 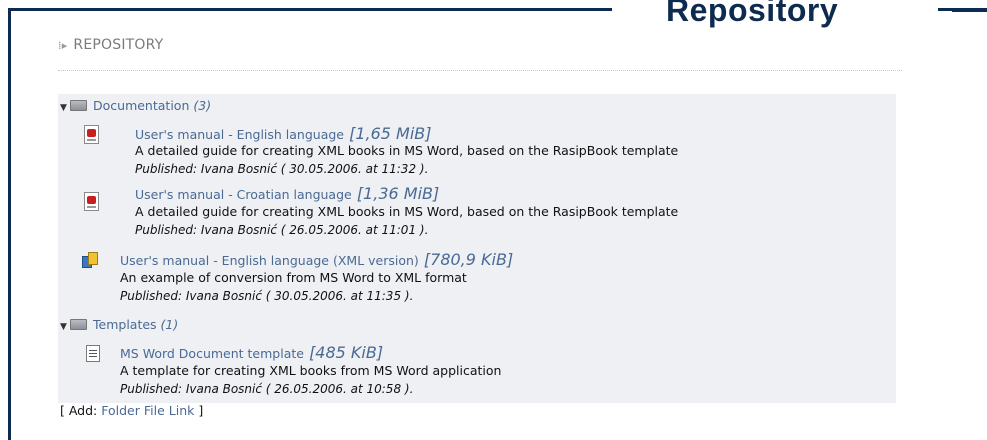 What do you see at coordinates (93, 353) in the screenshot?
I see `word-template-icon` at bounding box center [93, 353].